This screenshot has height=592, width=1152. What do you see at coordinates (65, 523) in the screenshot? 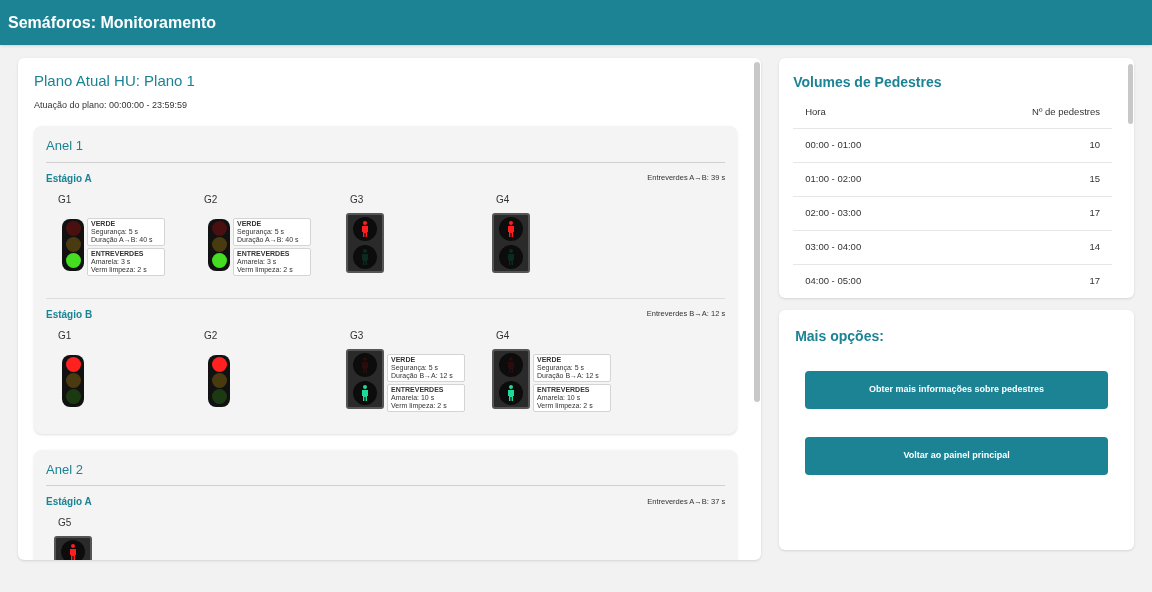
I see `signal-label: G5` at bounding box center [65, 523].